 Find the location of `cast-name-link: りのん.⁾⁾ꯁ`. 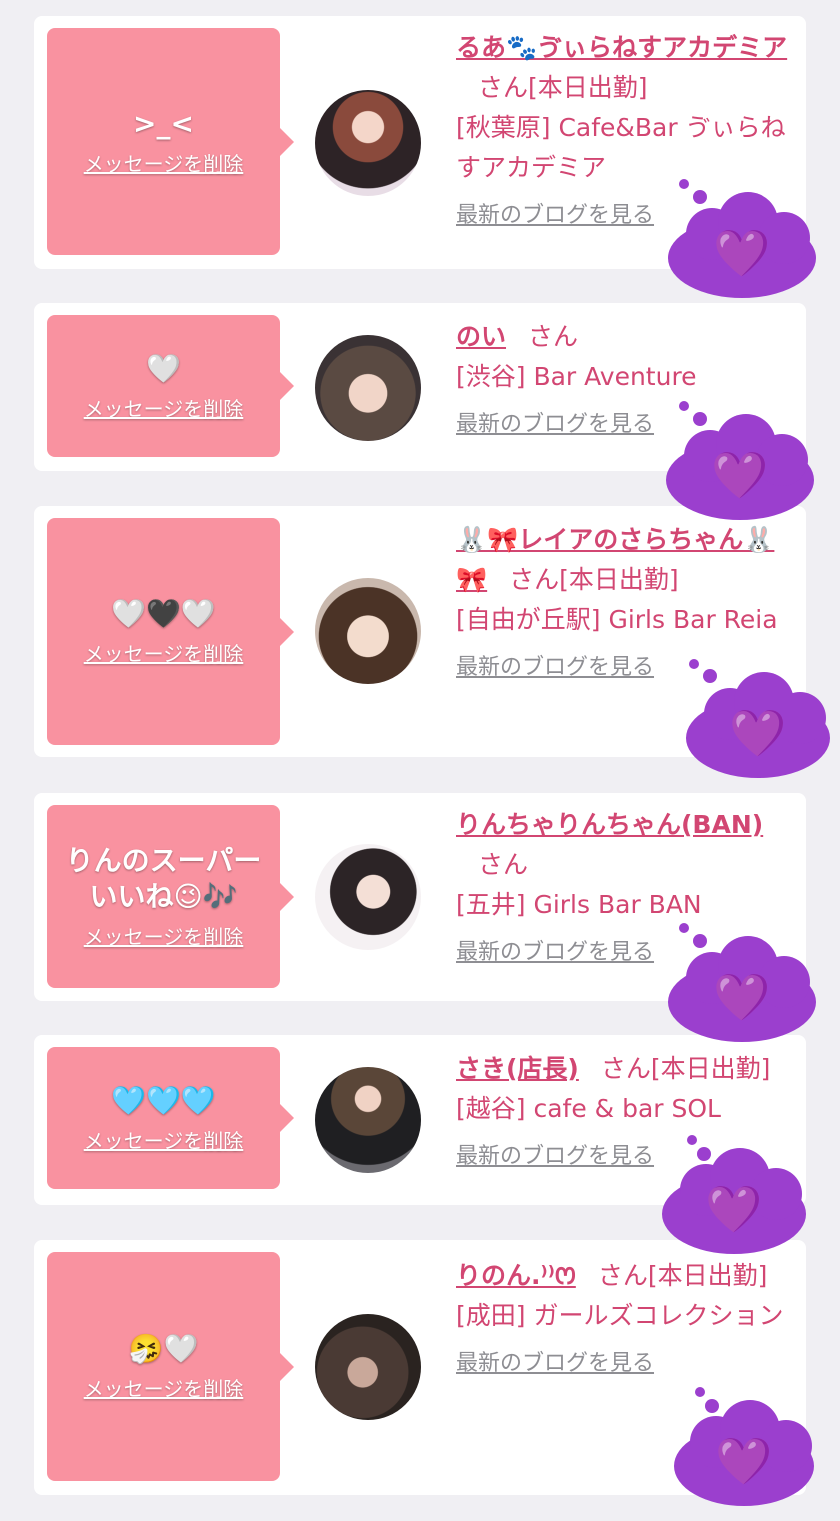

cast-name-link: りのん.⁾⁾ꯁ is located at coordinates (516, 1275).